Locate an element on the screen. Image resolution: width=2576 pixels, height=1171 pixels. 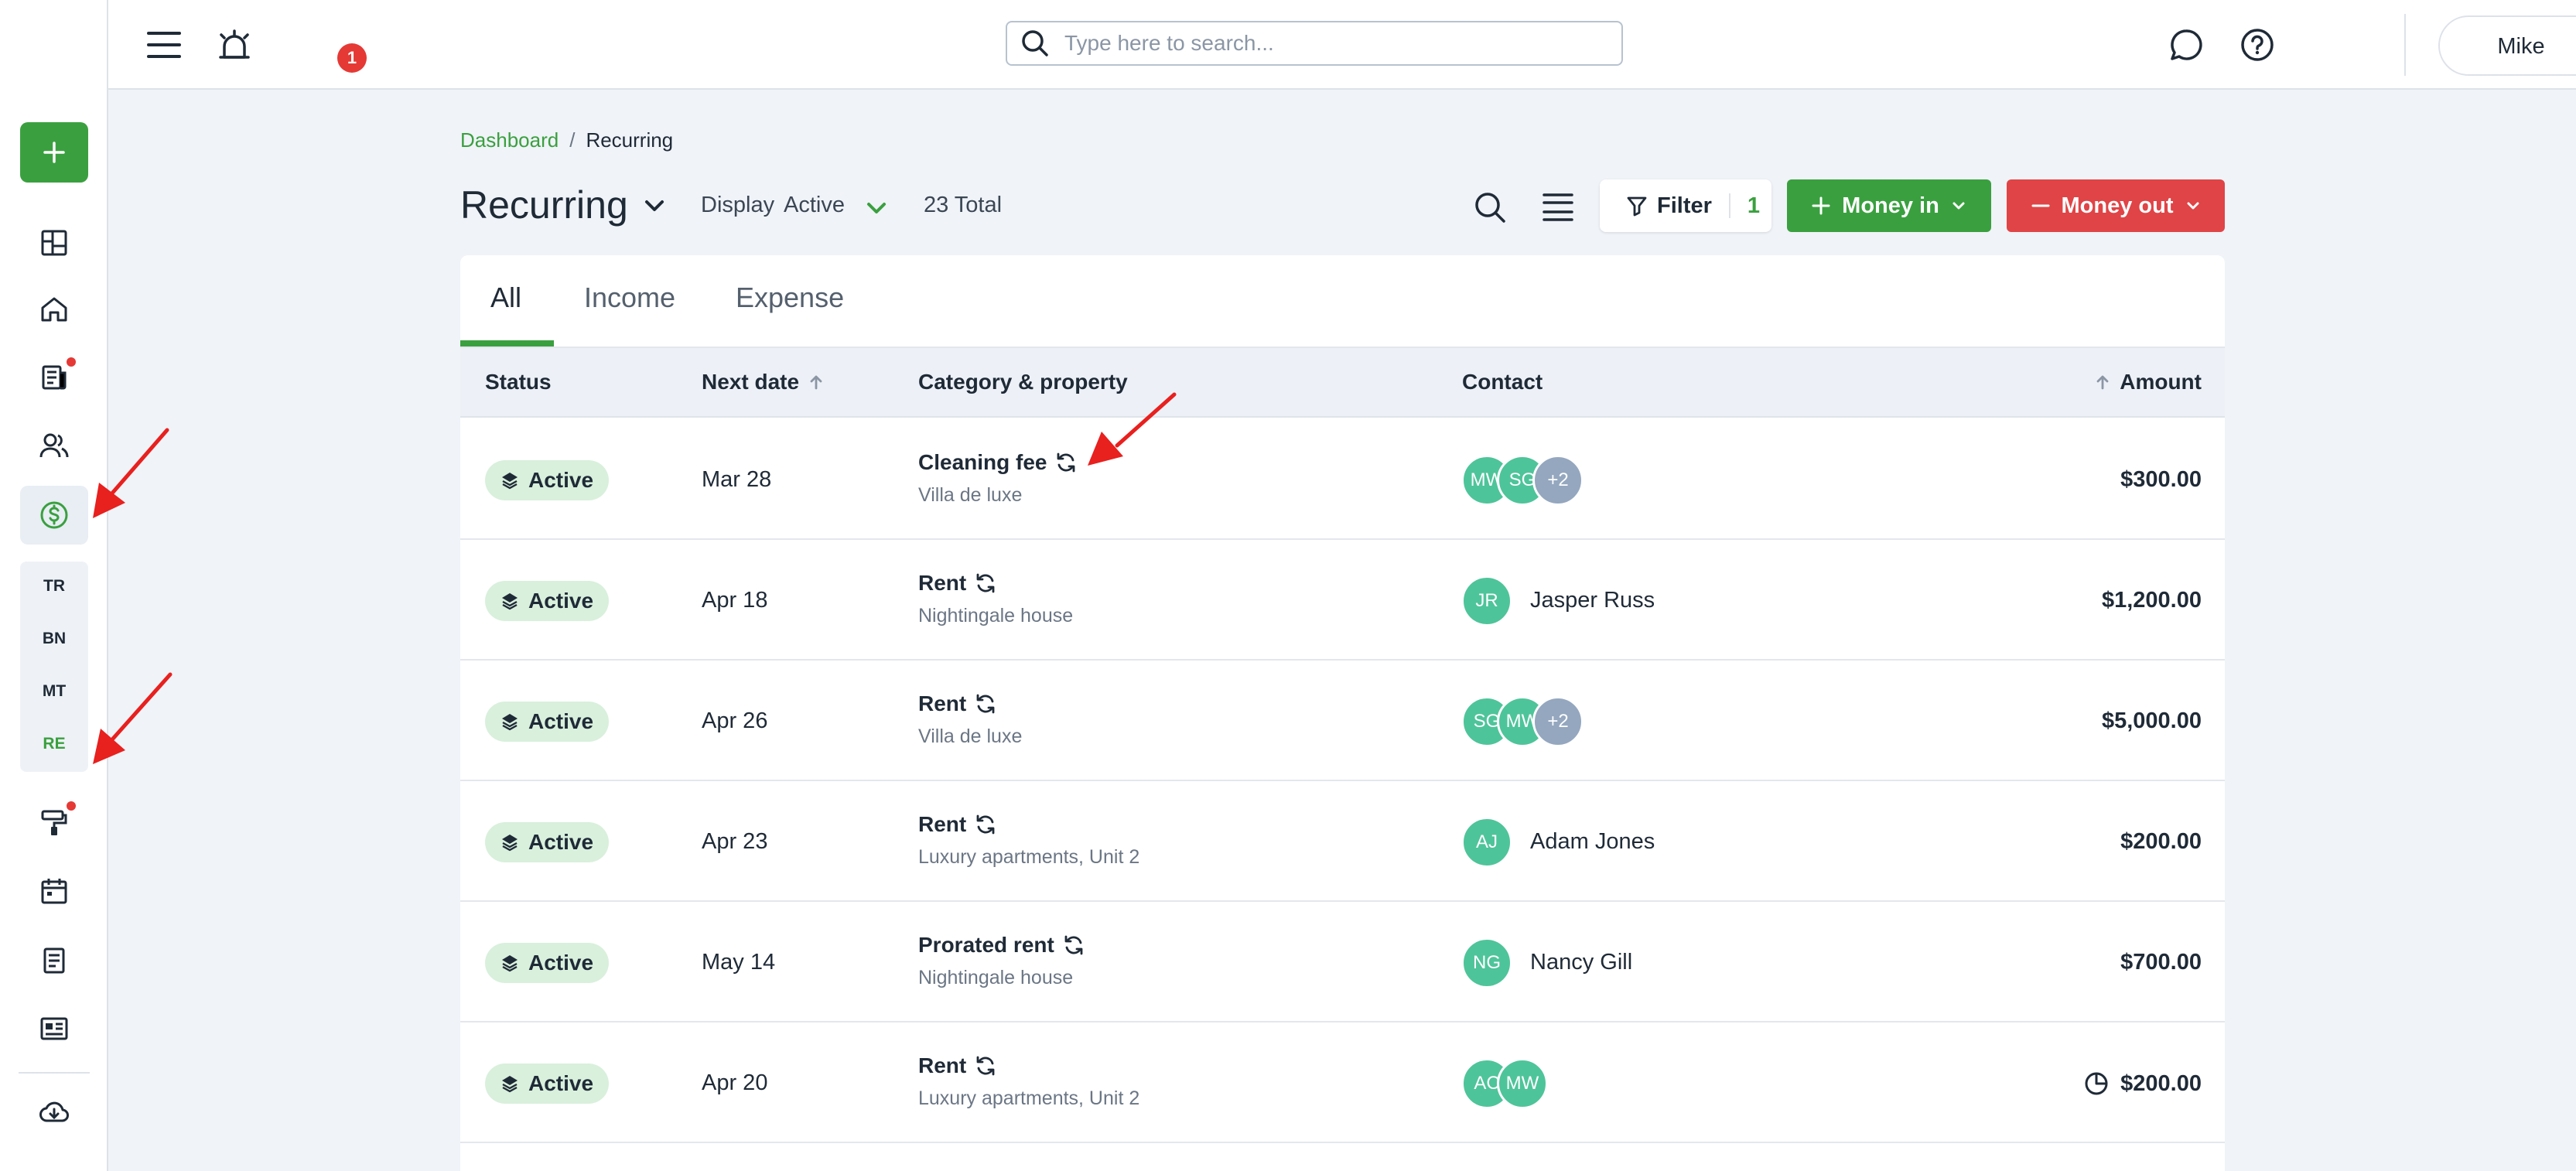
contact-name: Jasper Russ is located at coordinates (1593, 600).